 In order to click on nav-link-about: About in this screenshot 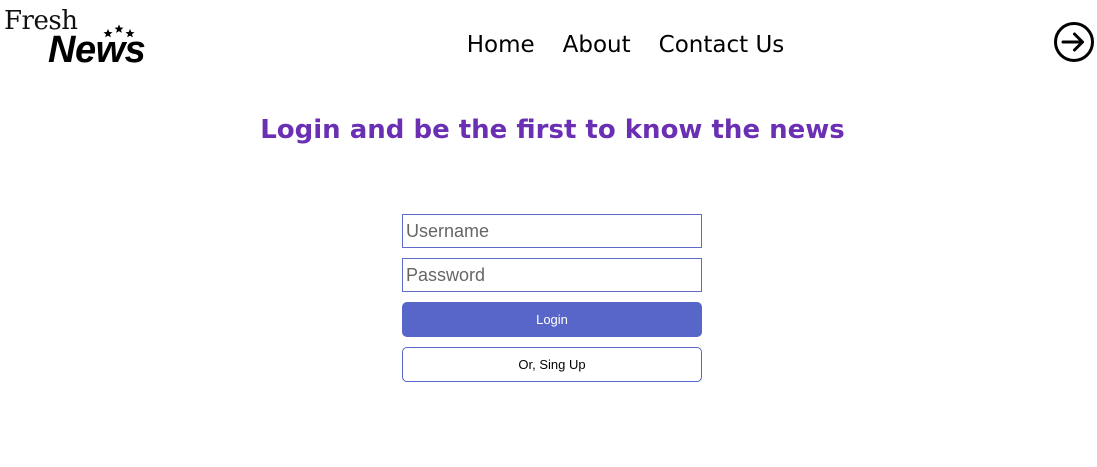, I will do `click(597, 45)`.